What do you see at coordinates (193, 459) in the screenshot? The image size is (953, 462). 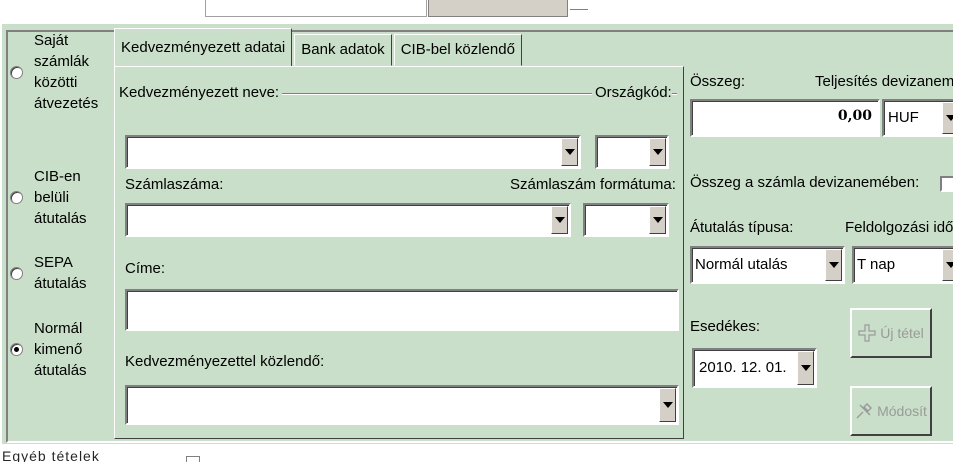 I see `other-items-checkbox` at bounding box center [193, 459].